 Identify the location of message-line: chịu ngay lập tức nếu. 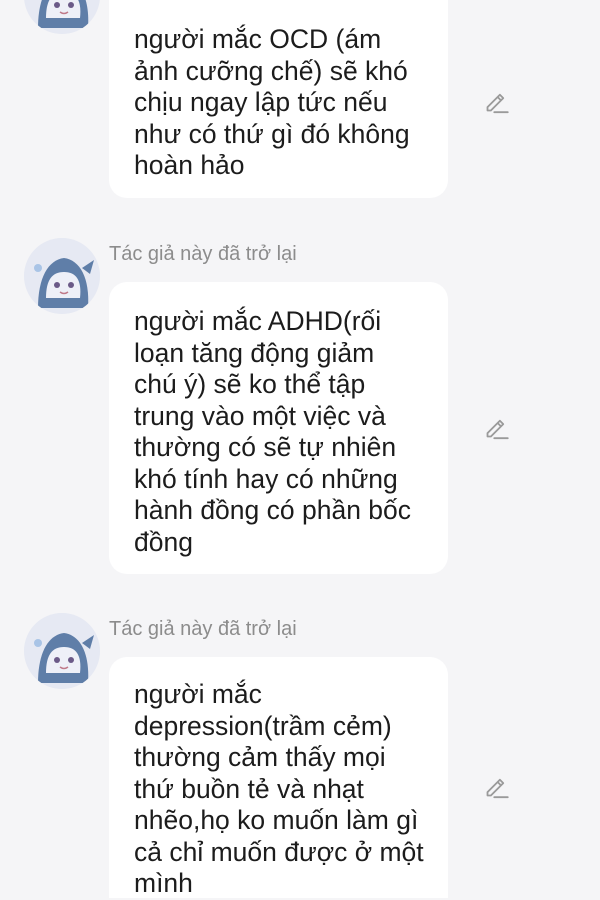
(261, 102).